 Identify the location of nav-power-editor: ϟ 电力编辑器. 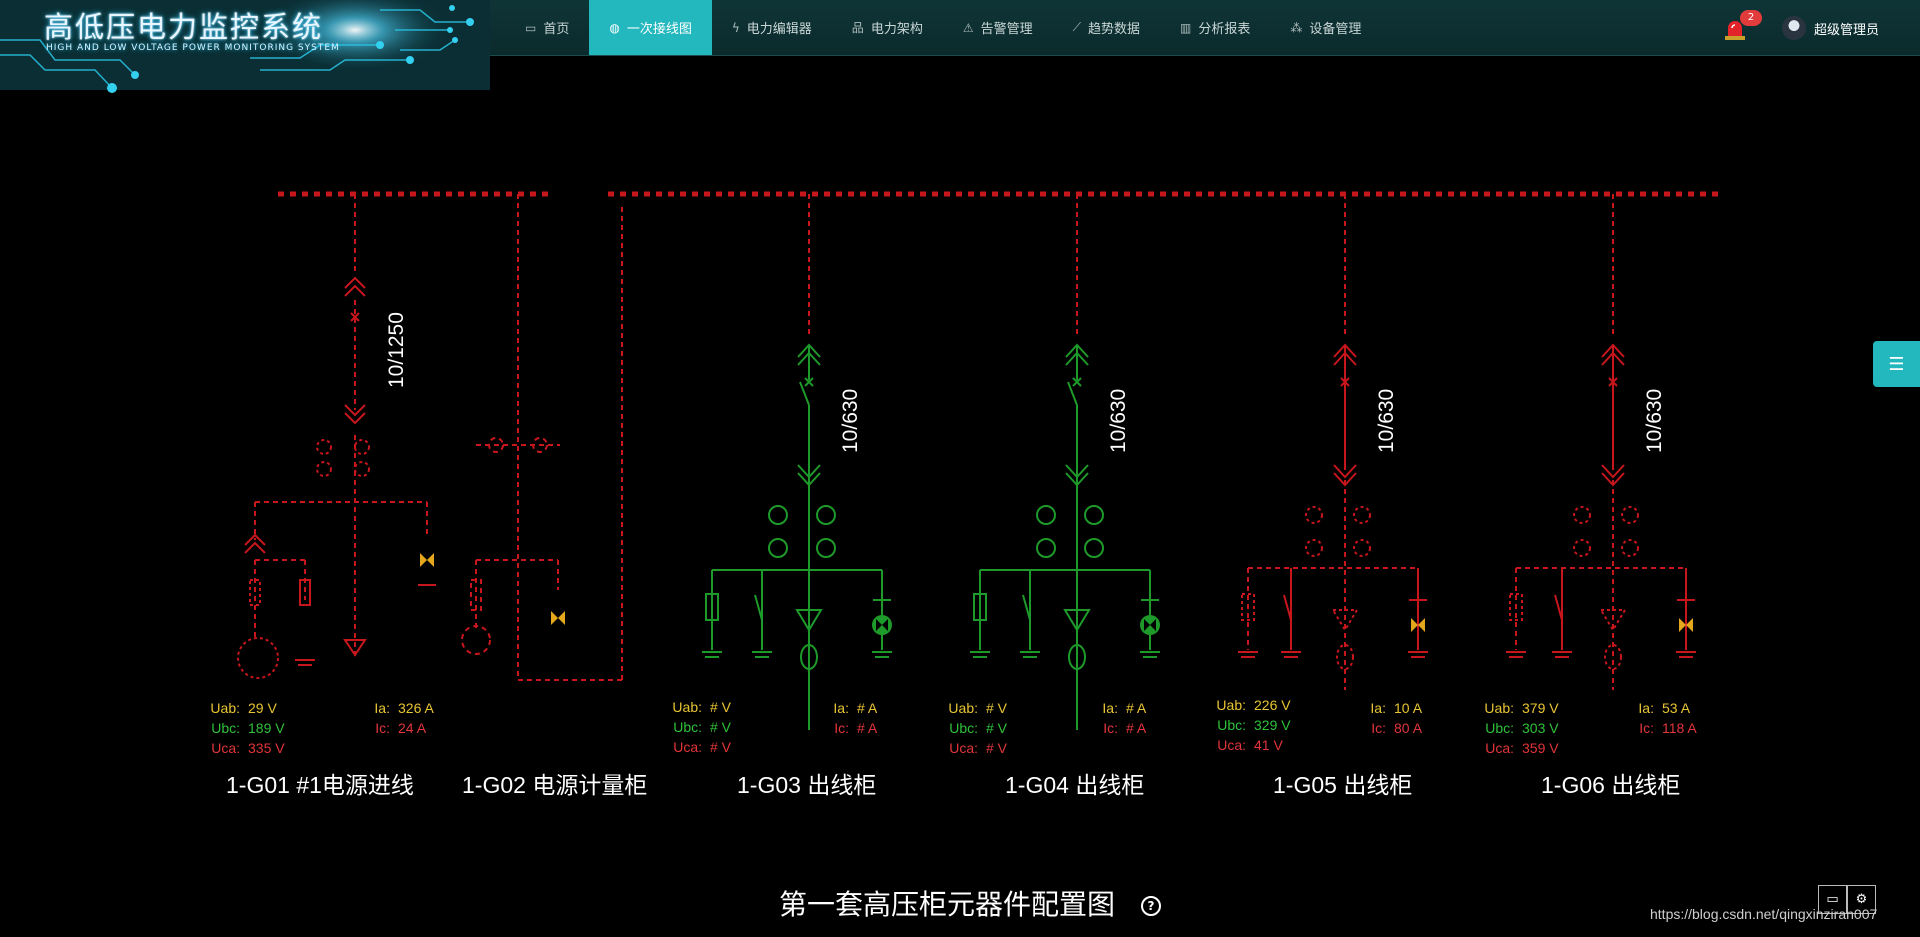
(772, 27).